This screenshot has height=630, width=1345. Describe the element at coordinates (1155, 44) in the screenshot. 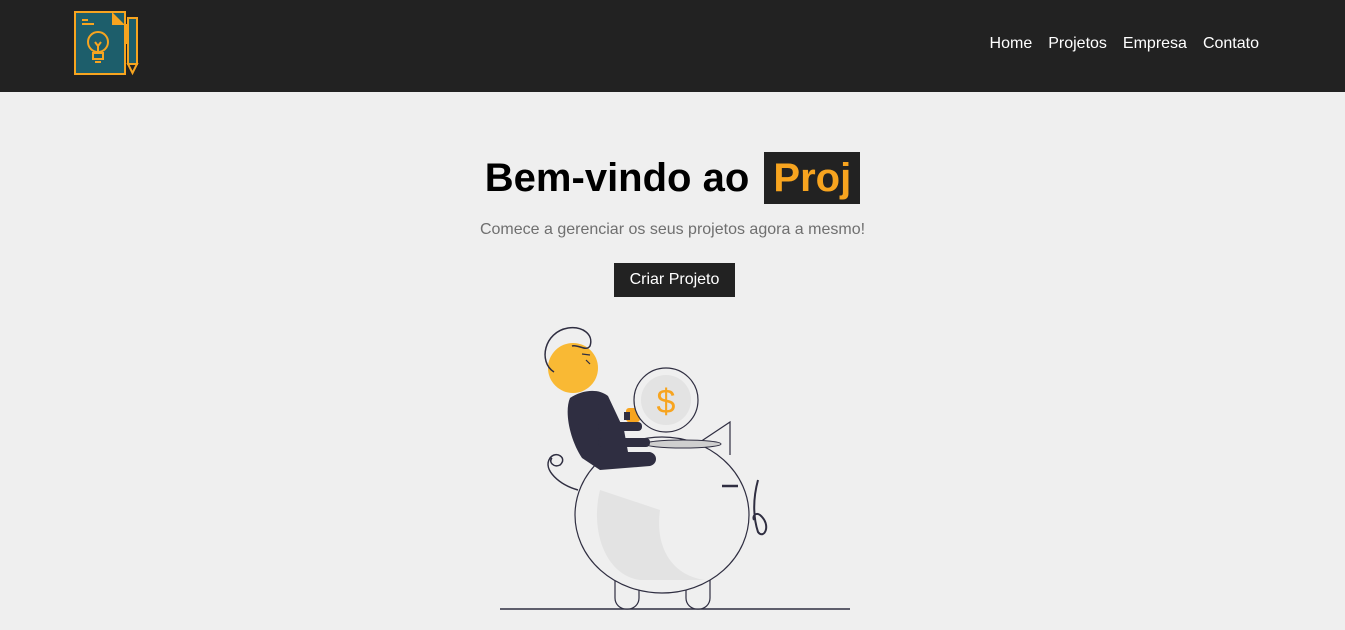

I see `nav-empresa: Empresa` at that location.